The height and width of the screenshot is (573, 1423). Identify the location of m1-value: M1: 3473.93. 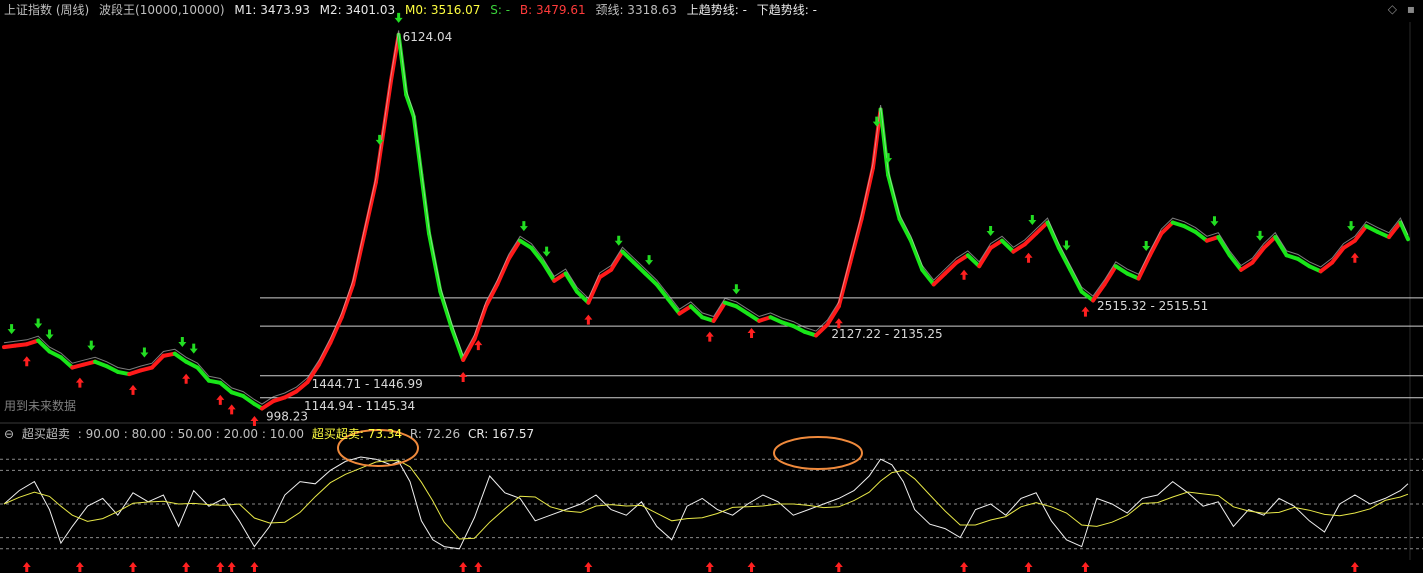
(272, 10).